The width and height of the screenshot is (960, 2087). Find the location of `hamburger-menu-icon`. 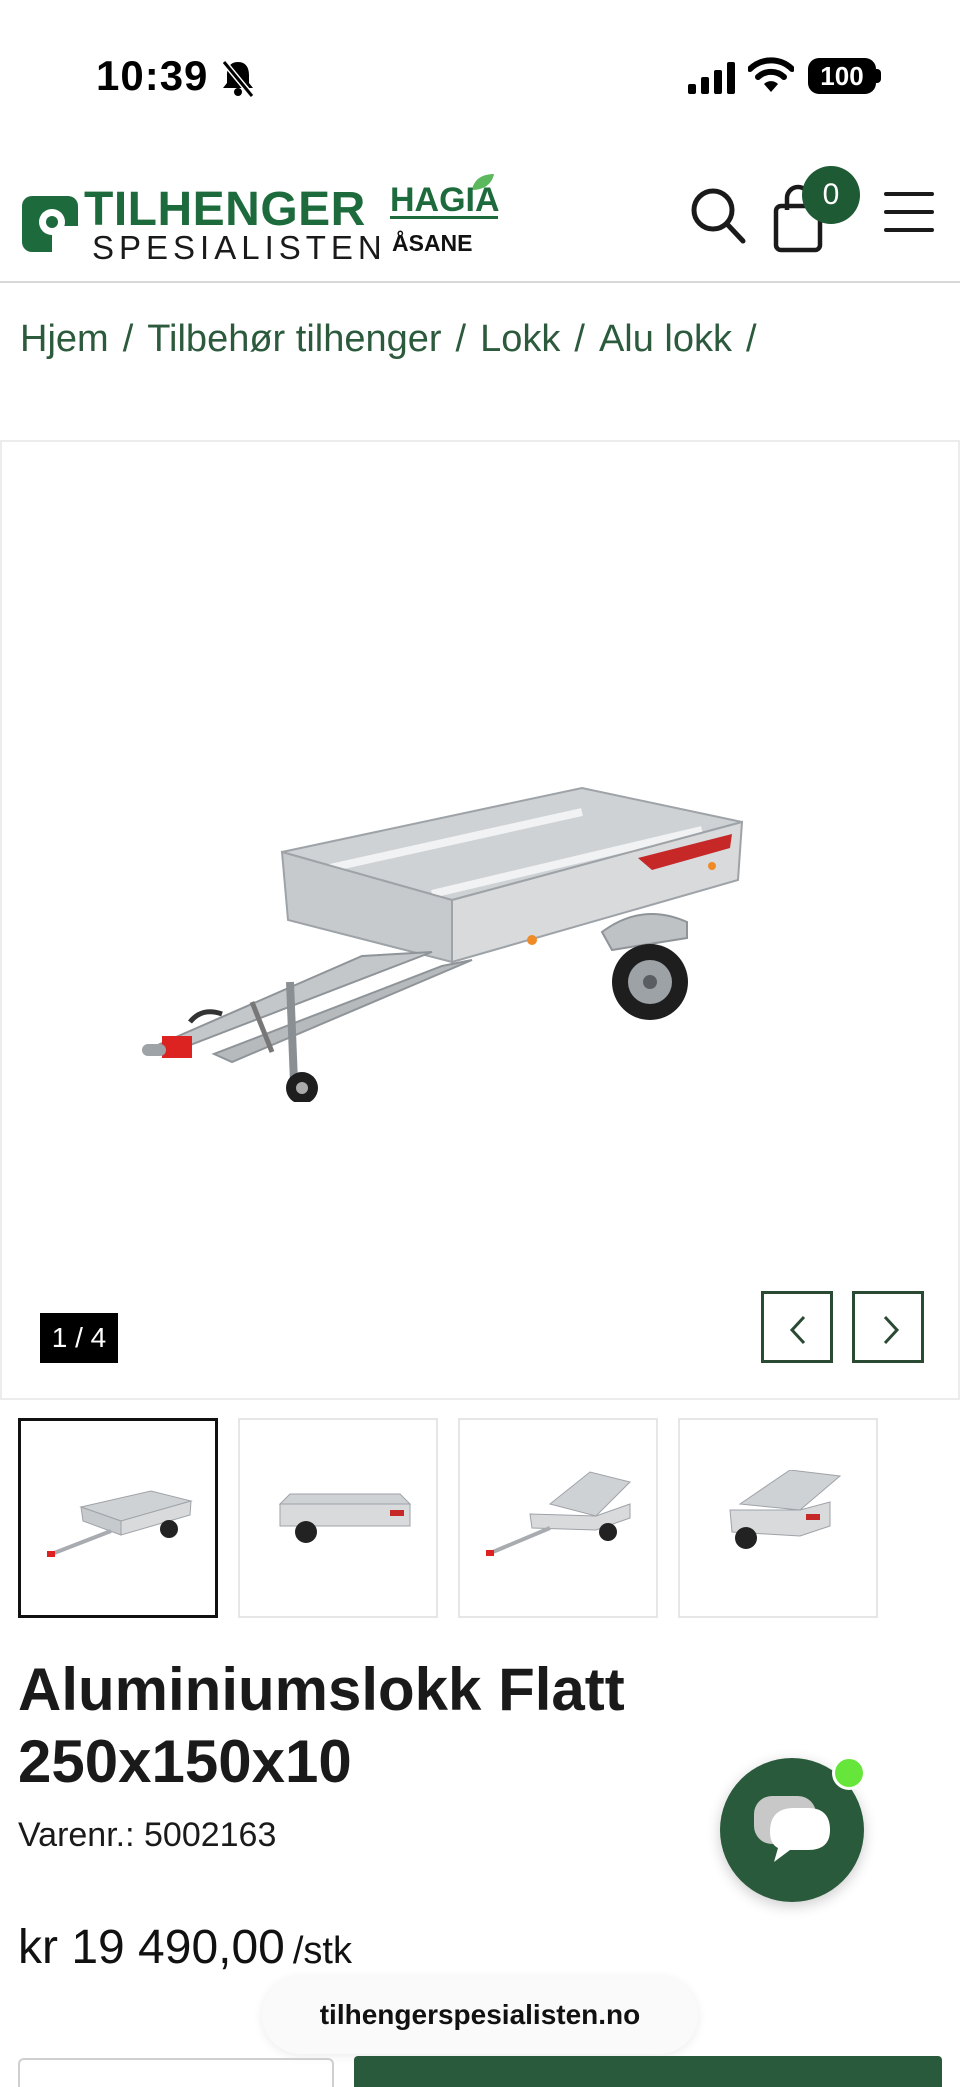

hamburger-menu-icon is located at coordinates (910, 212).